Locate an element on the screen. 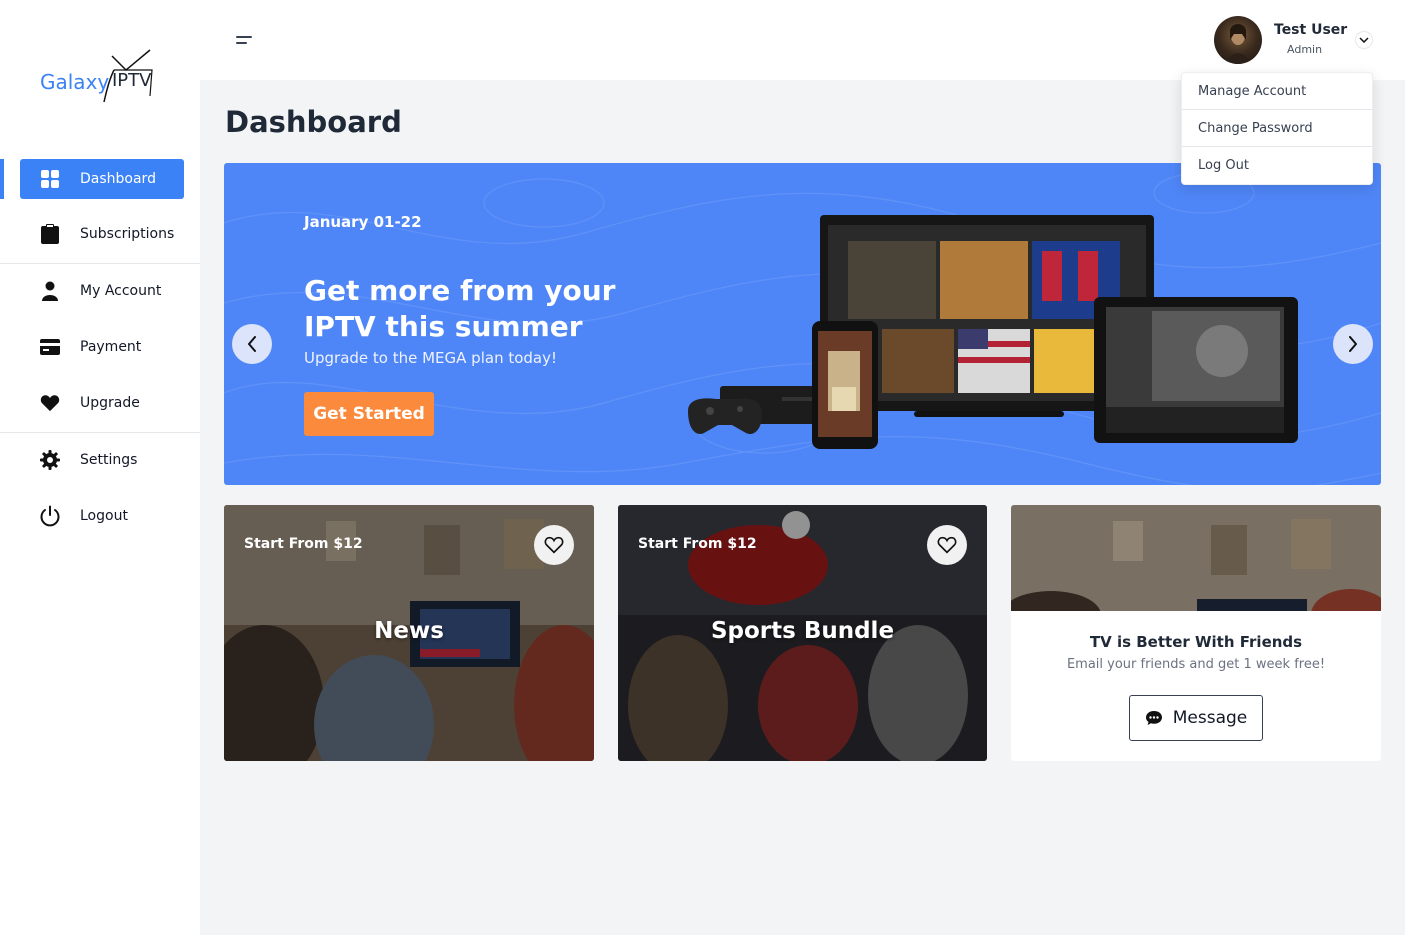  message-button: Message is located at coordinates (1196, 718).